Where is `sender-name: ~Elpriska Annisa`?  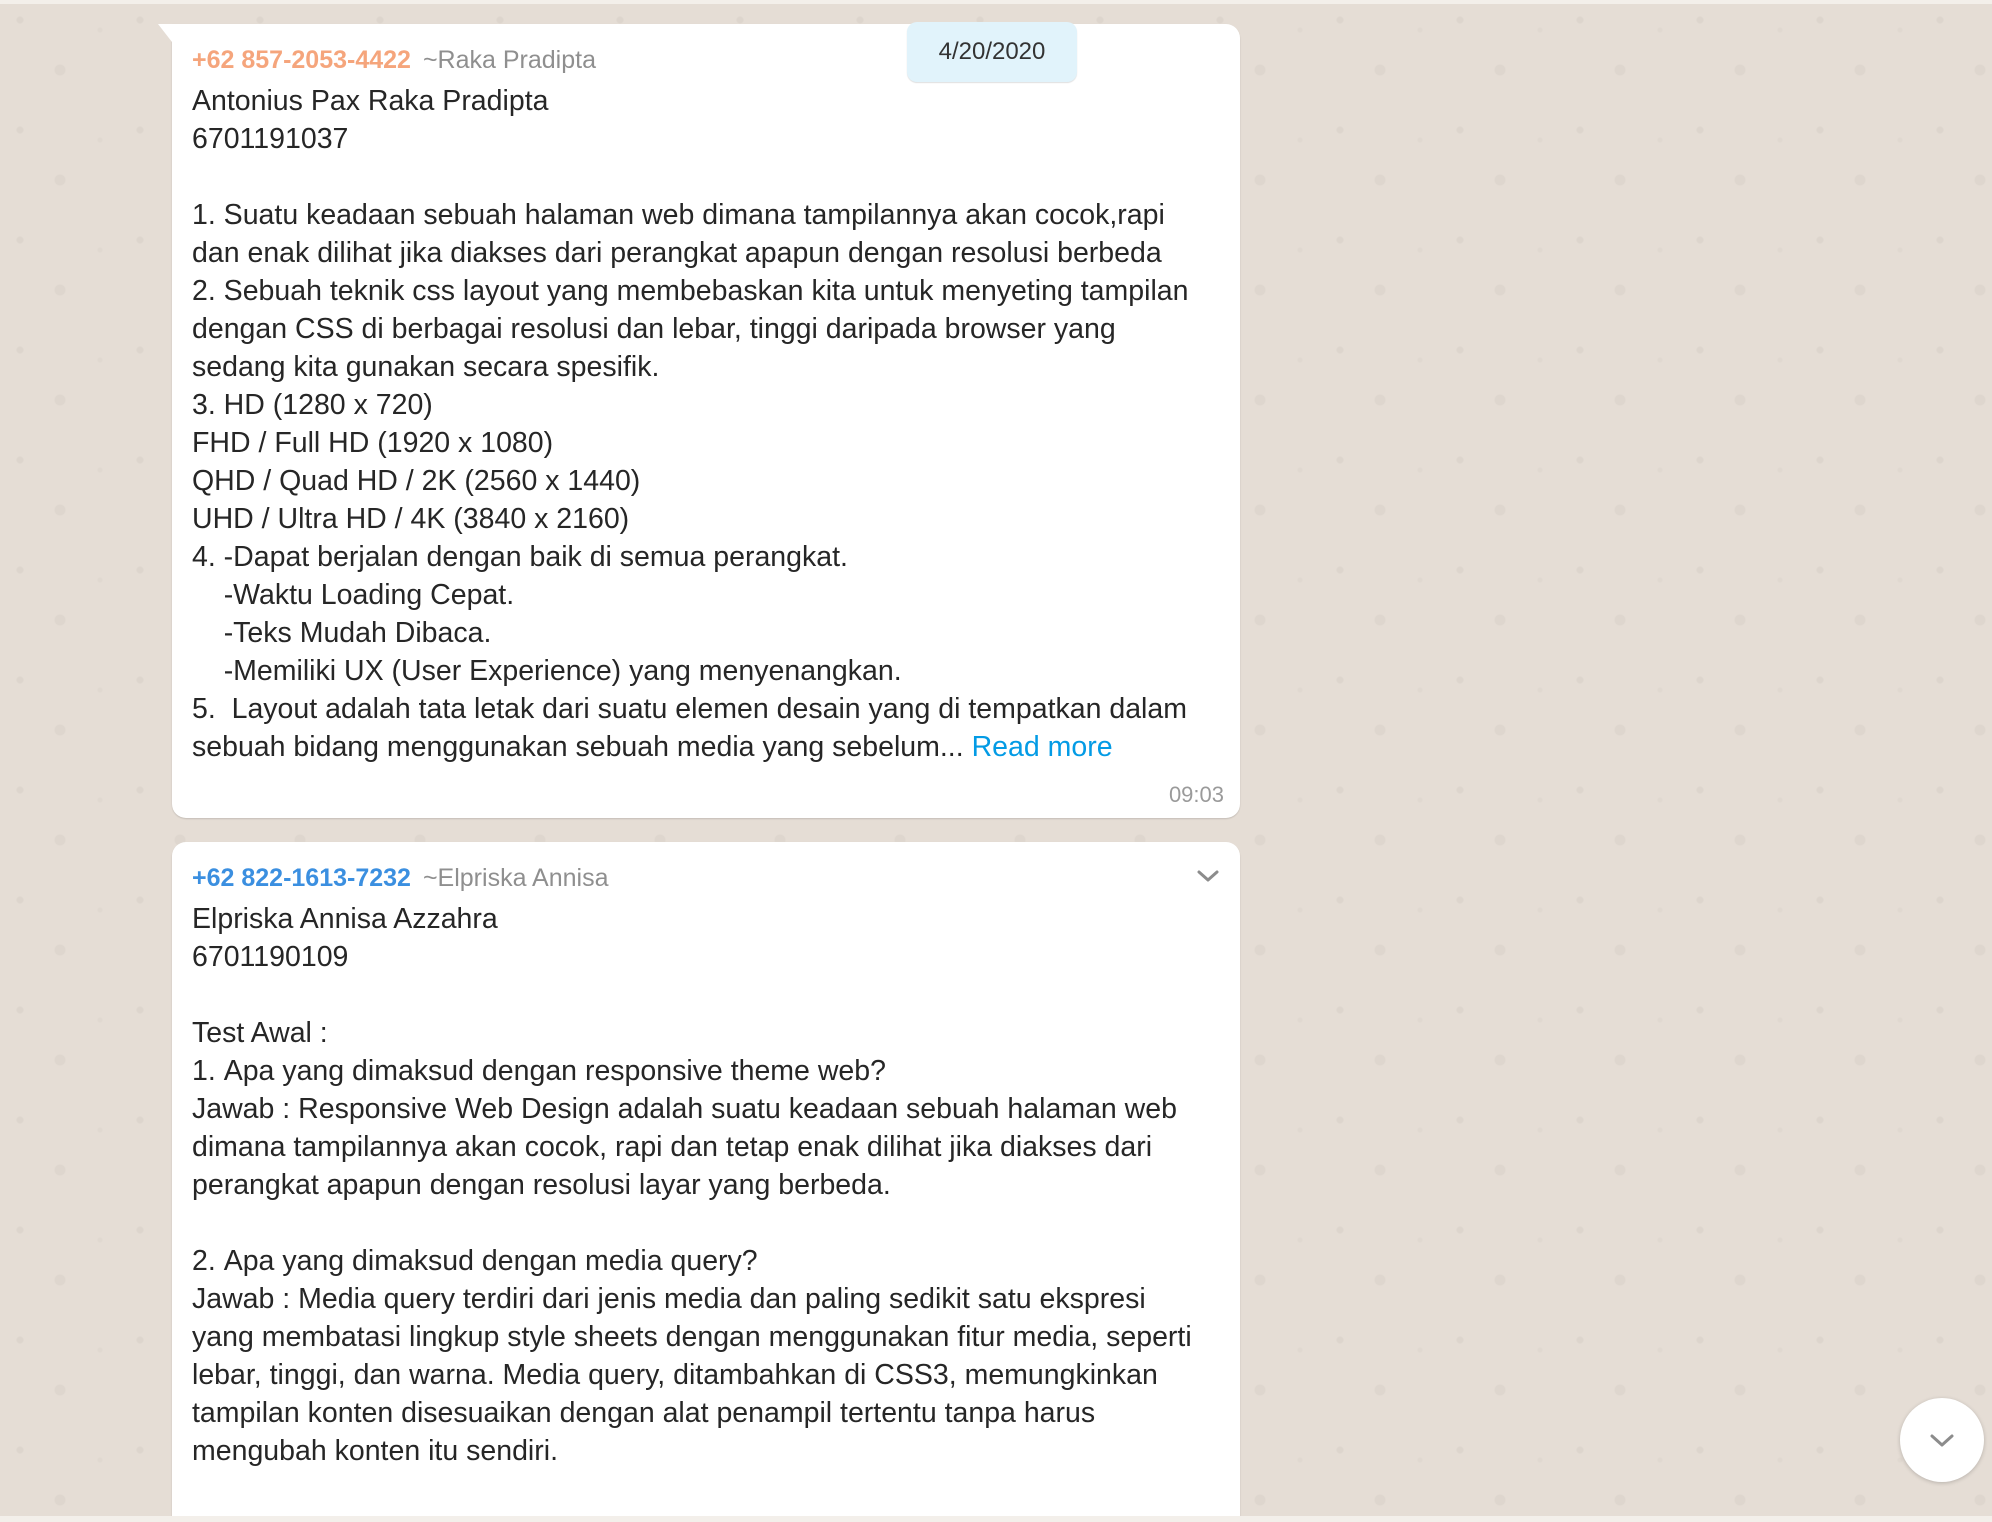
sender-name: ~Elpriska Annisa is located at coordinates (515, 878).